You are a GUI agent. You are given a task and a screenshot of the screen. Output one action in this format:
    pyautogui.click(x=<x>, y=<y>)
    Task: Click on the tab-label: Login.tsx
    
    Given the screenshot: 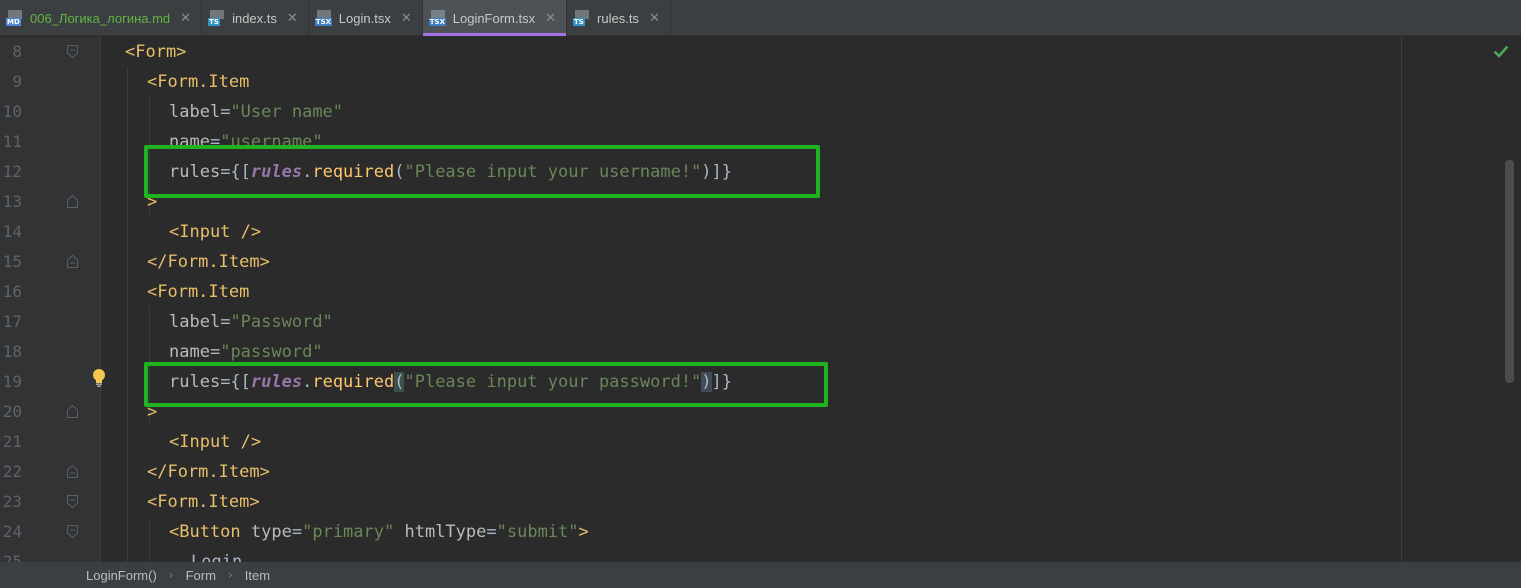 What is the action you would take?
    pyautogui.click(x=364, y=18)
    